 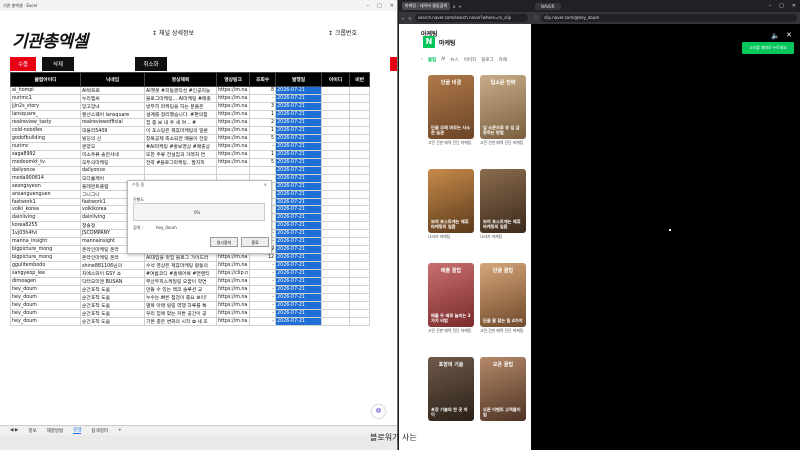 I want to click on table-cell: 만들 수 있는 레코 솔루션 교, so click(x=180, y=289).